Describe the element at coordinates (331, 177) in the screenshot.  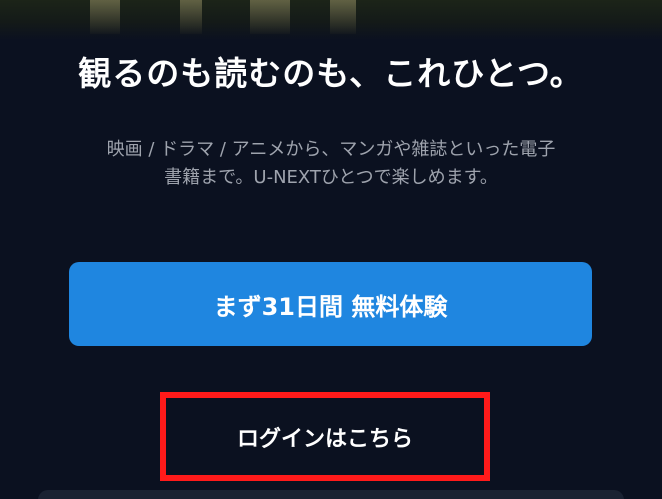
I see `description-line-2: 書籍まで。U-NEXTひとつで楽しめます。` at that location.